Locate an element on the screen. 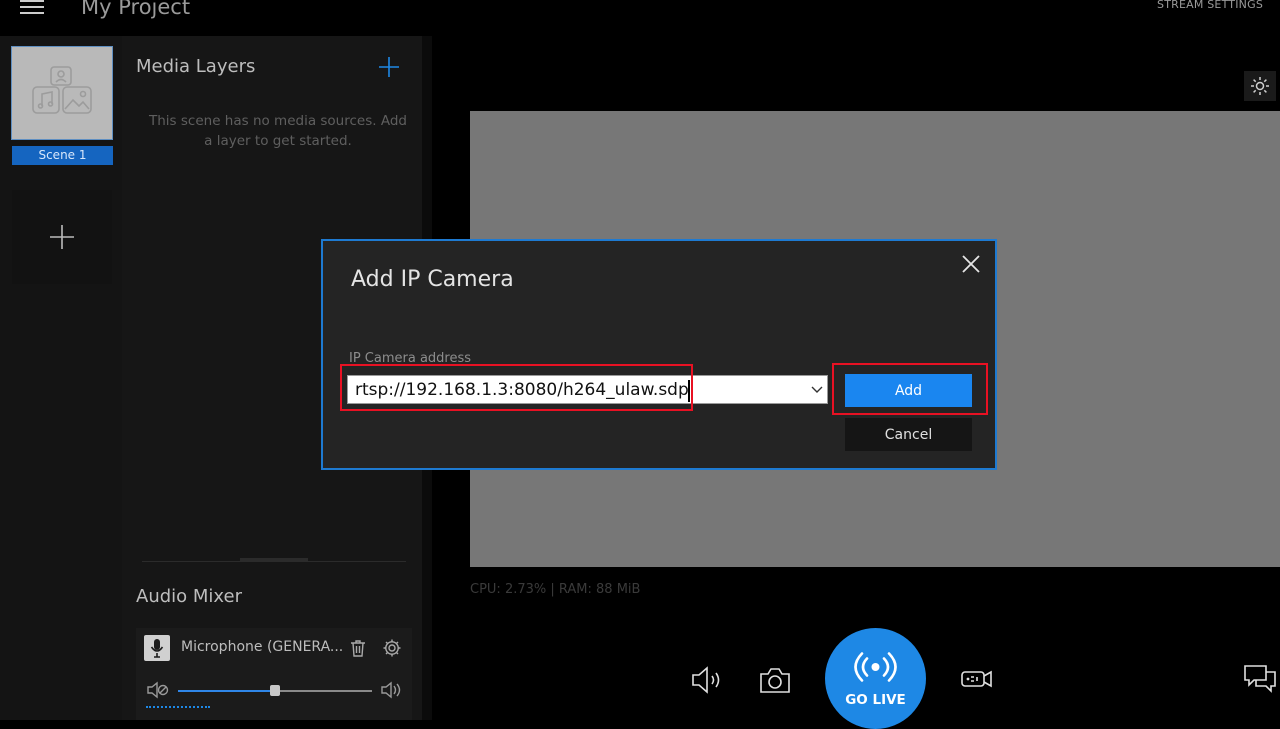 This screenshot has height=729, width=1280. record-icon is located at coordinates (977, 679).